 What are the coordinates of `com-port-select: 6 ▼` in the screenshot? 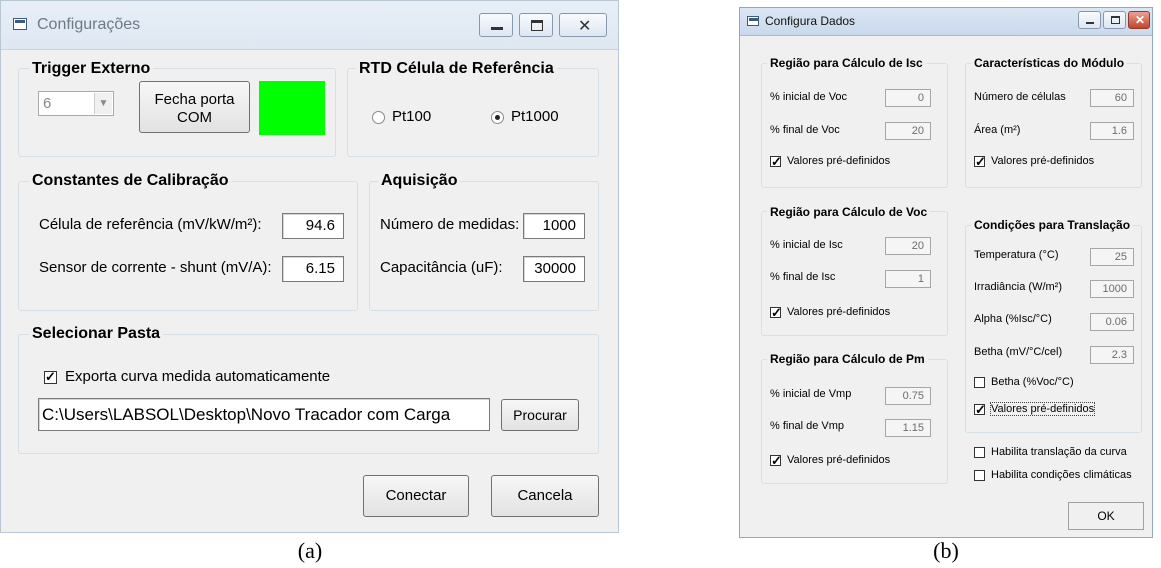 It's located at (76, 103).